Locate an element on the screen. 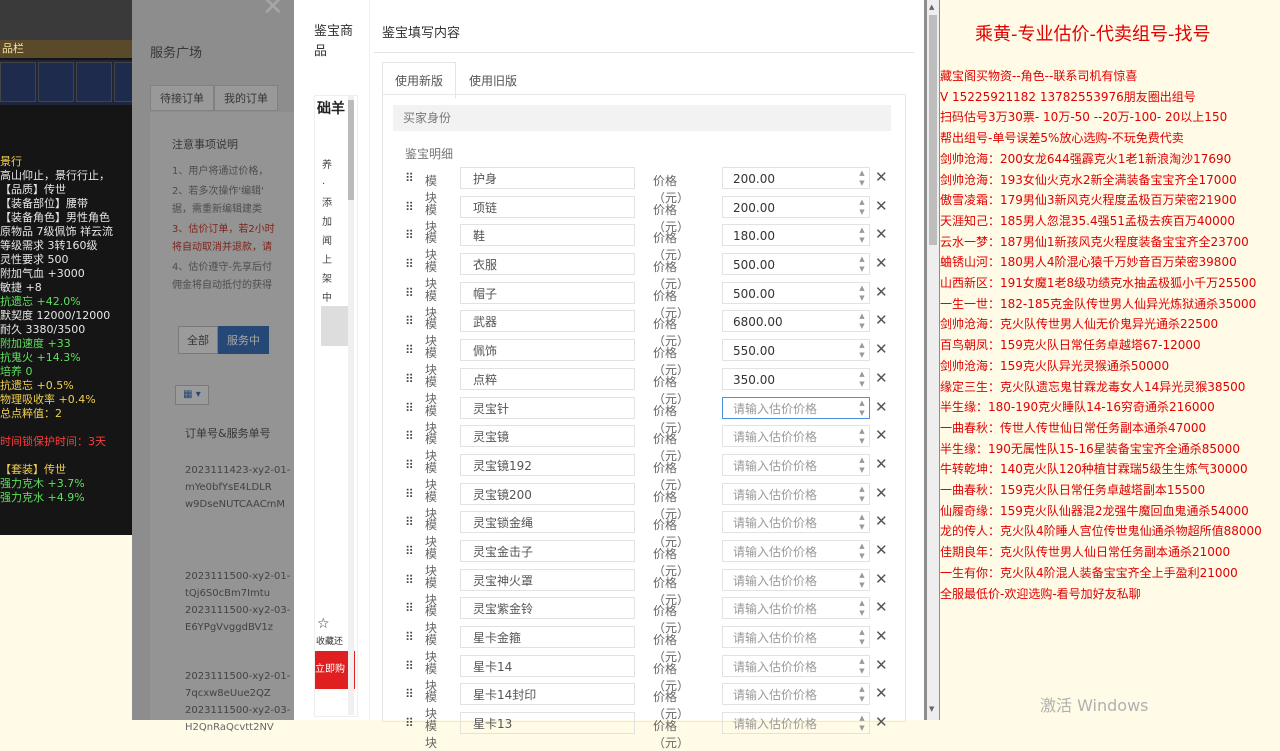 This screenshot has width=1280, height=751. module-name-field: 点粹 is located at coordinates (547, 378).